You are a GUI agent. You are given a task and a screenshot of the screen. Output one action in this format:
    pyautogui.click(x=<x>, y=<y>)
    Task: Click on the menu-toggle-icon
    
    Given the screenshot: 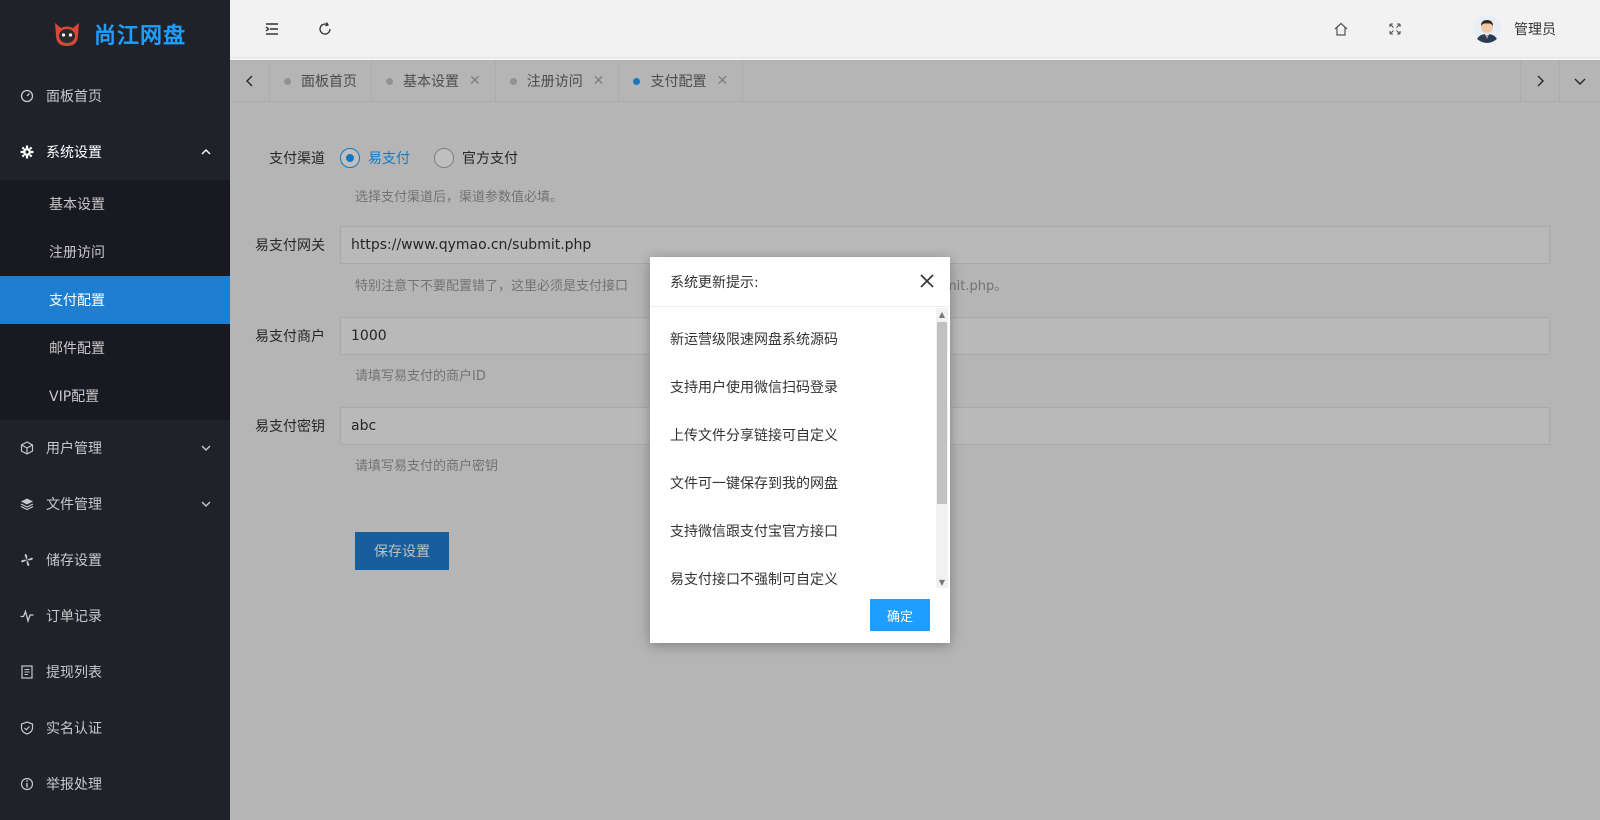 What is the action you would take?
    pyautogui.click(x=272, y=29)
    